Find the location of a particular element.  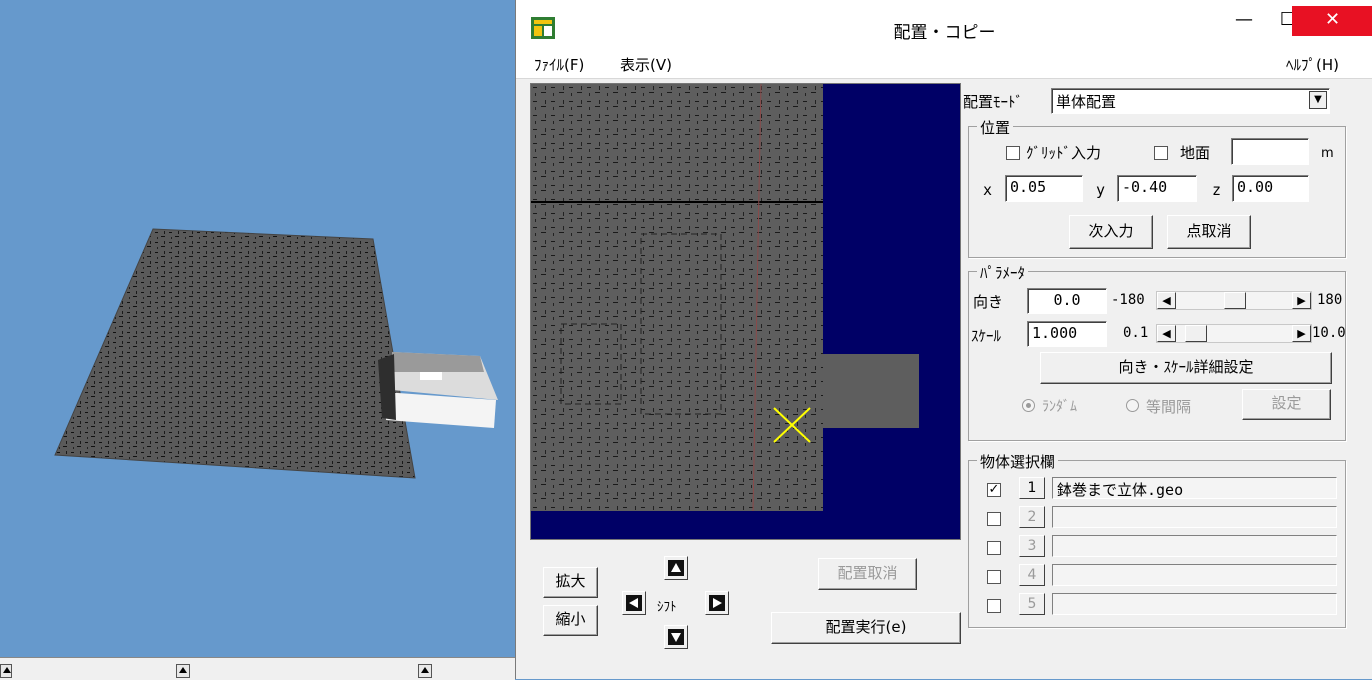

object-1-checkbox: ✓ is located at coordinates (994, 490).